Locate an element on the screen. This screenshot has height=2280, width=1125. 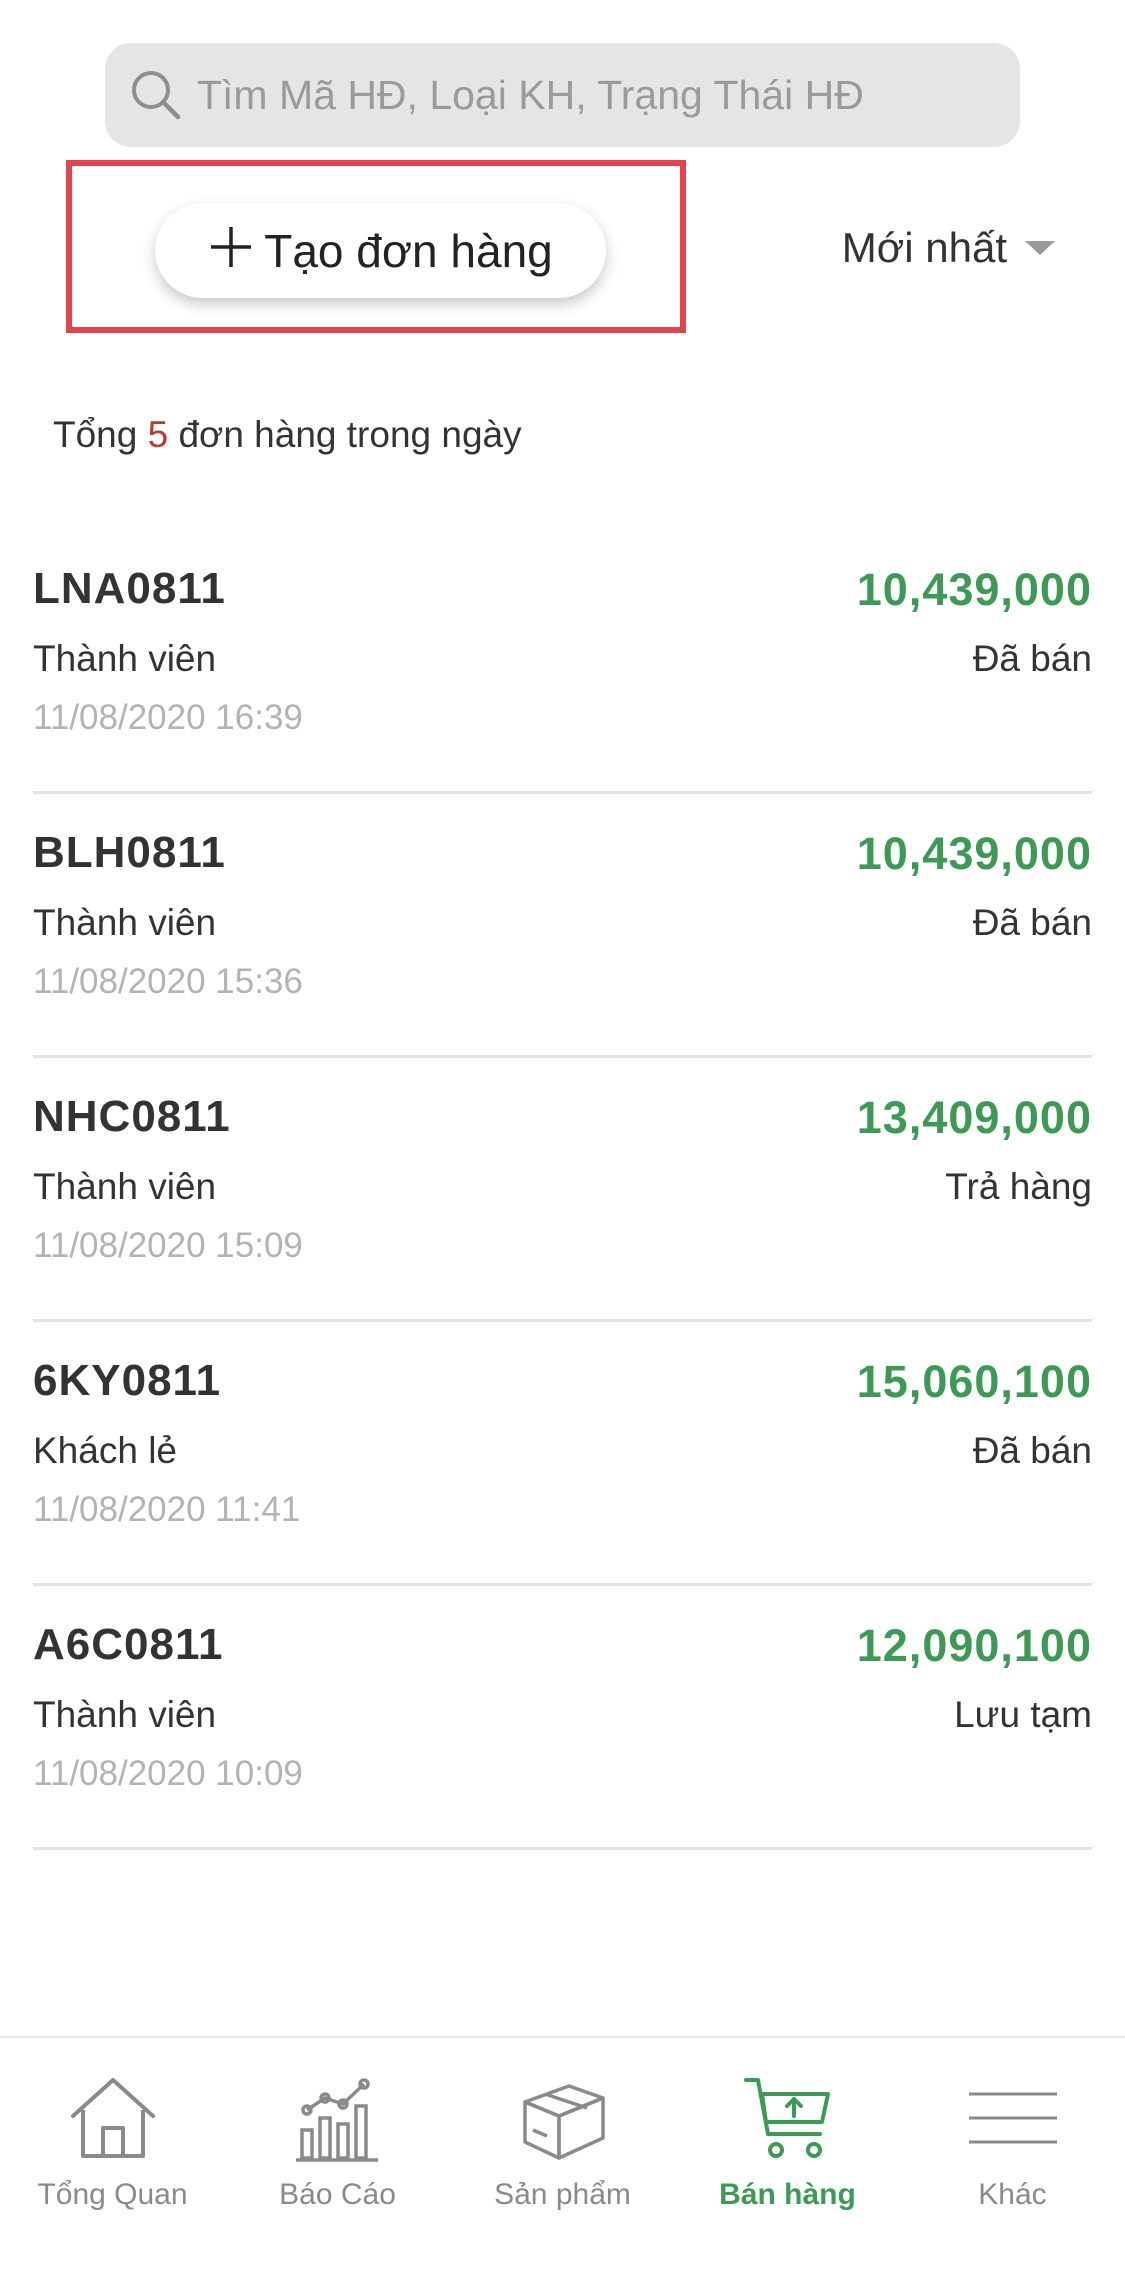
nav-label-products: Sản phẩm is located at coordinates (562, 2194).